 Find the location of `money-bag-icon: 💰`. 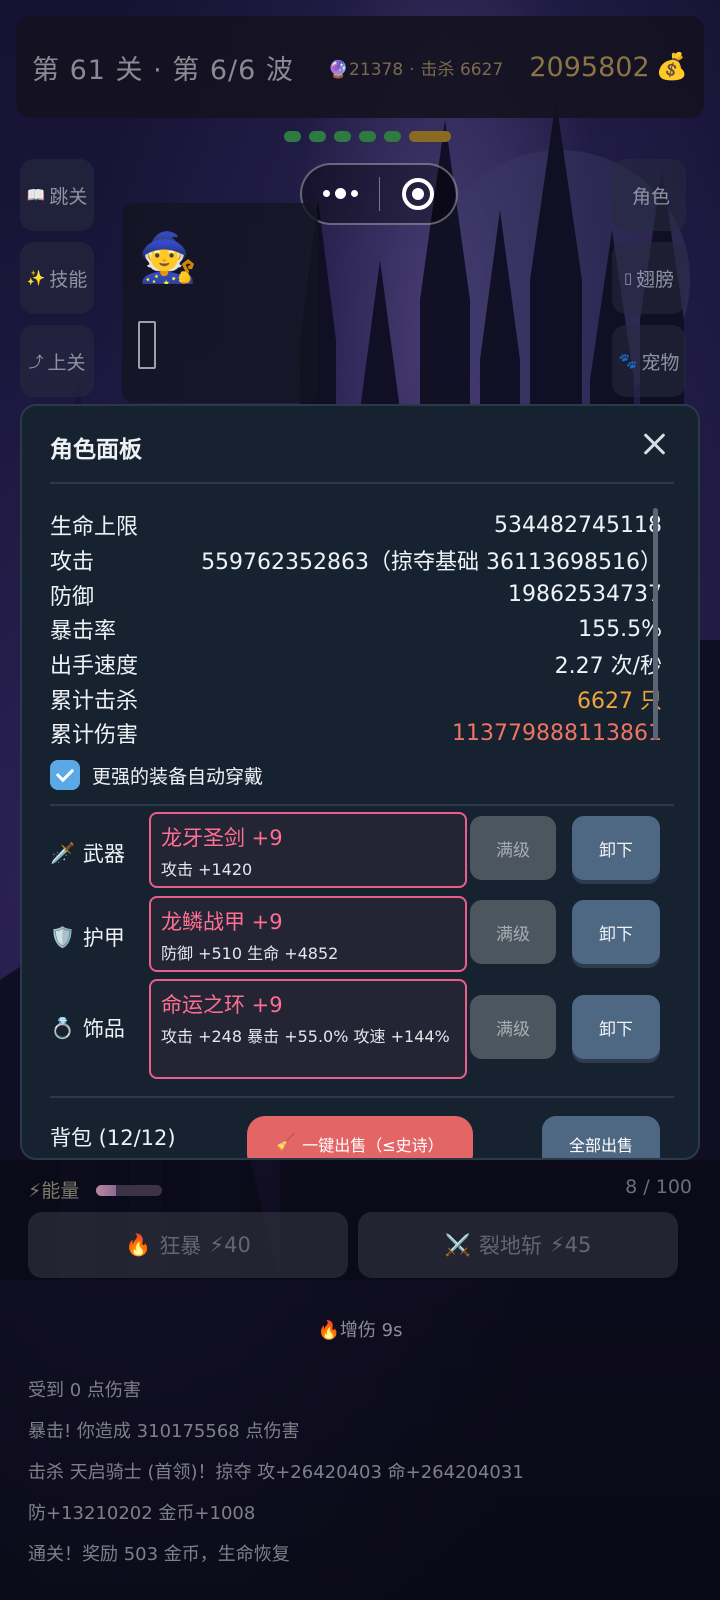

money-bag-icon: 💰 is located at coordinates (671, 67).